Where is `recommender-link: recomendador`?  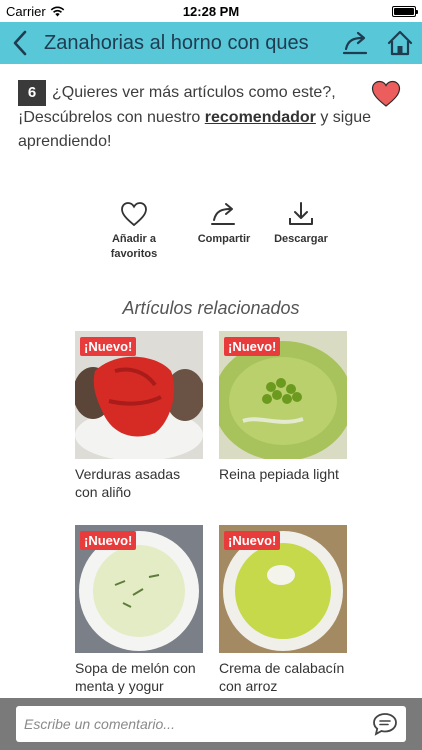 recommender-link: recomendador is located at coordinates (260, 117).